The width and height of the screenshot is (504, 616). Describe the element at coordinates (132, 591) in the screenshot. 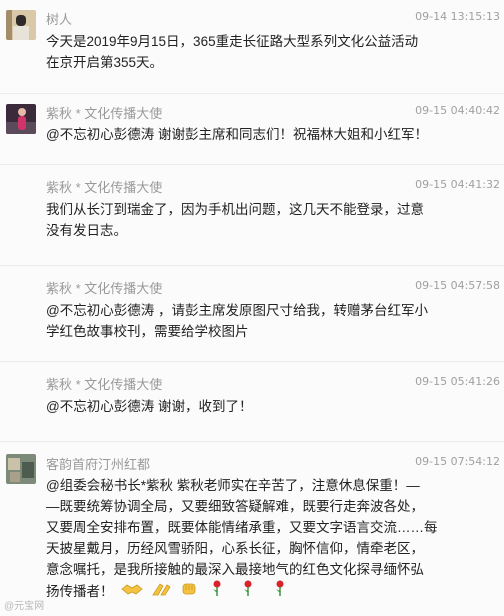

I see `handshake-icon` at that location.